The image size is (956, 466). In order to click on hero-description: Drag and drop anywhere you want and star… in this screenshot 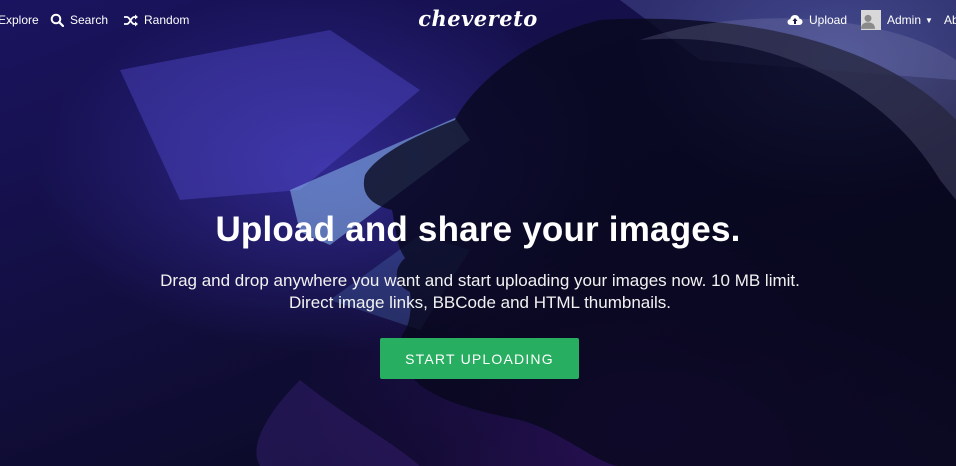, I will do `click(480, 291)`.